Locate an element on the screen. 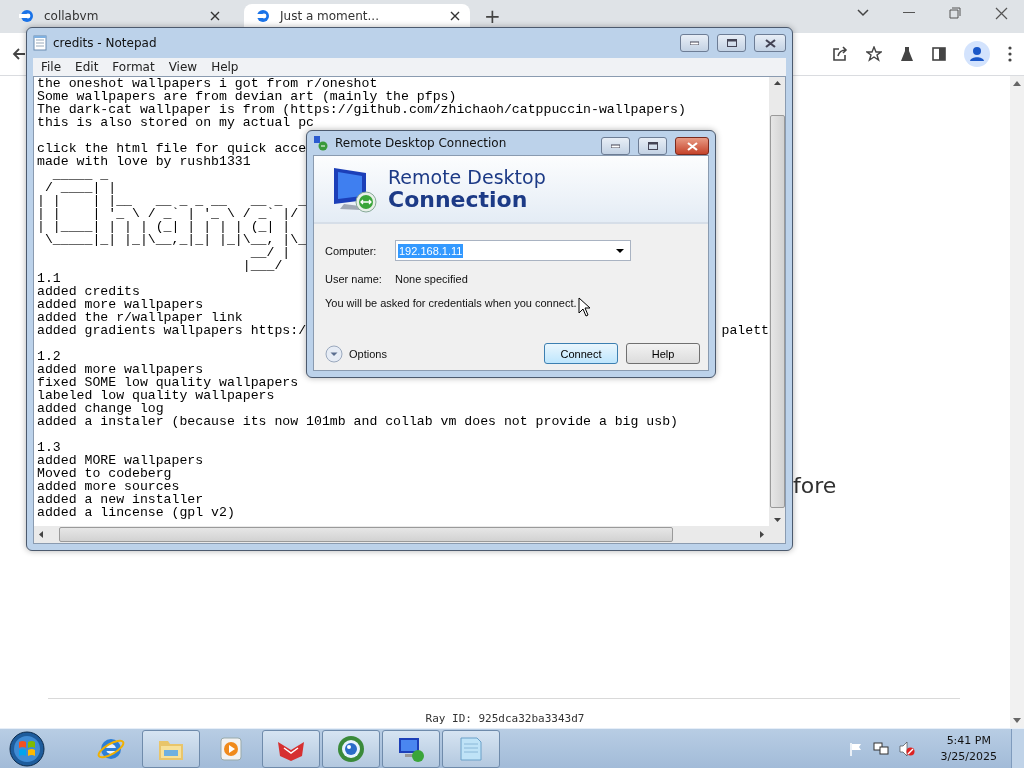 The image size is (1024, 768). banner-title: Connection is located at coordinates (458, 200).